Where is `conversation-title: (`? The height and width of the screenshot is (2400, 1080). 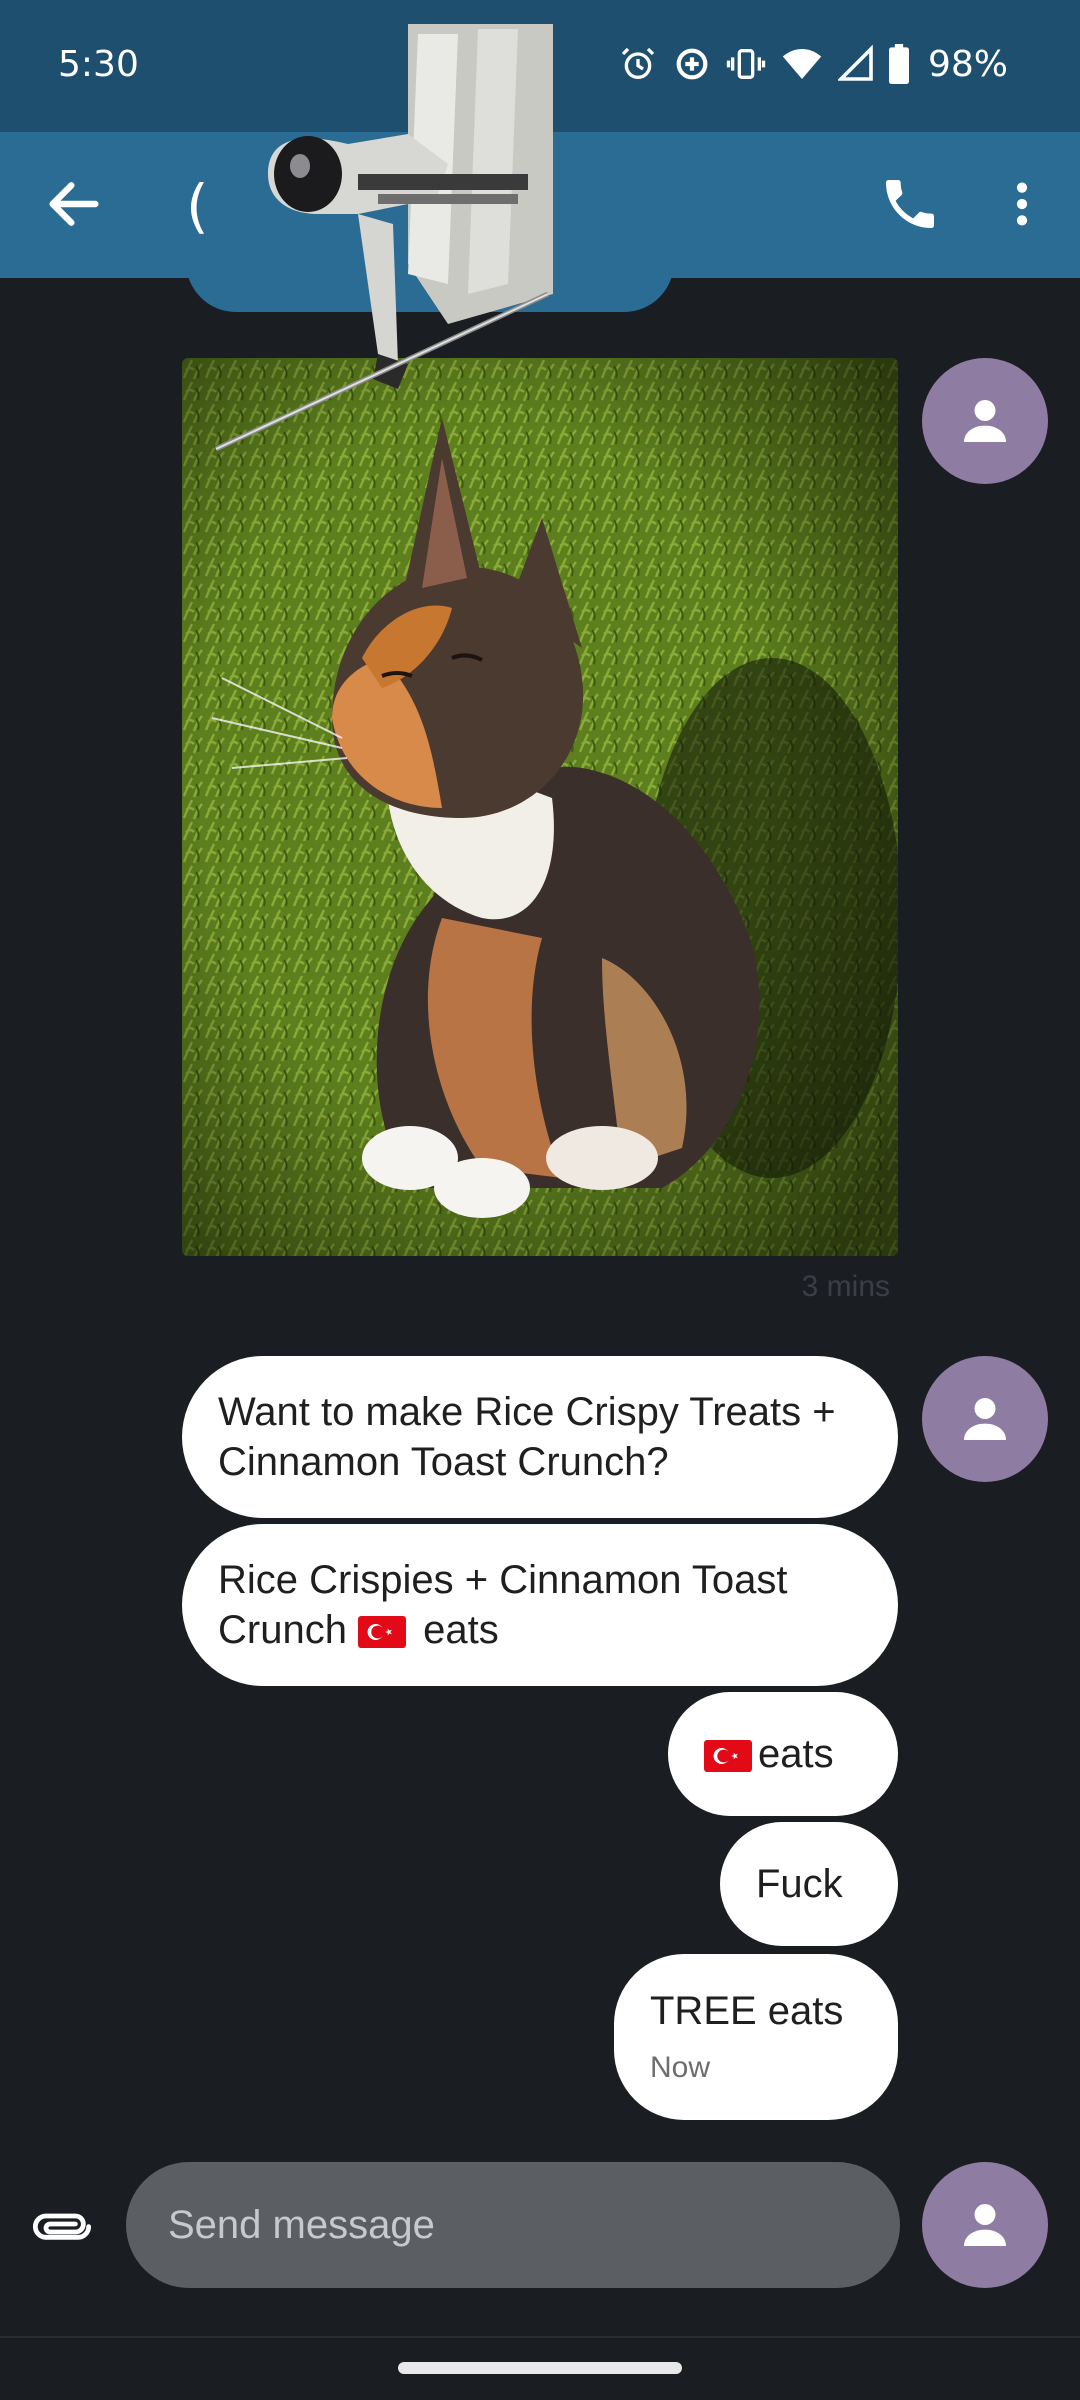
conversation-title: ( is located at coordinates (197, 206).